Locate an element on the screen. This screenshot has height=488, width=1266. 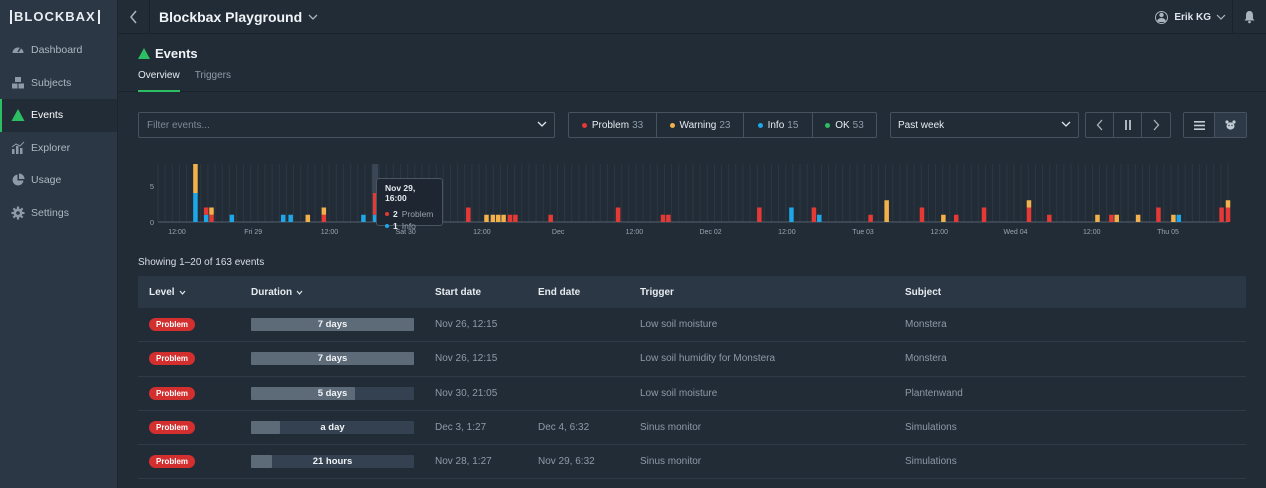
workspace-switcher: Blockbax Playground is located at coordinates (238, 17).